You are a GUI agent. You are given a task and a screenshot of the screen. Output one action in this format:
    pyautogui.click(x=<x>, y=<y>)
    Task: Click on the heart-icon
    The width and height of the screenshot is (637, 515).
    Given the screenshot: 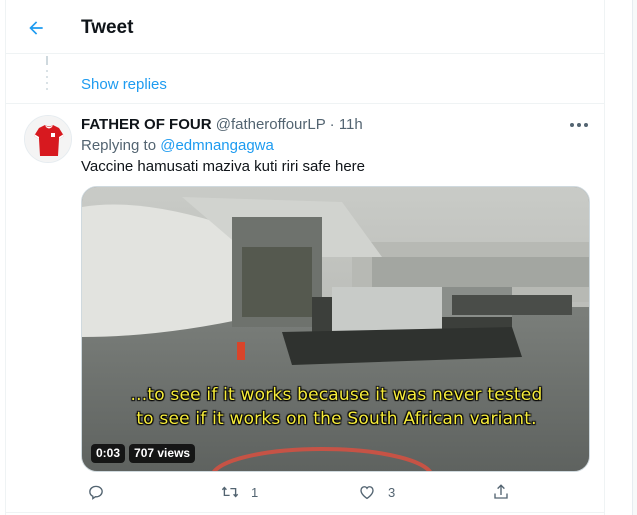 What is the action you would take?
    pyautogui.click(x=367, y=493)
    